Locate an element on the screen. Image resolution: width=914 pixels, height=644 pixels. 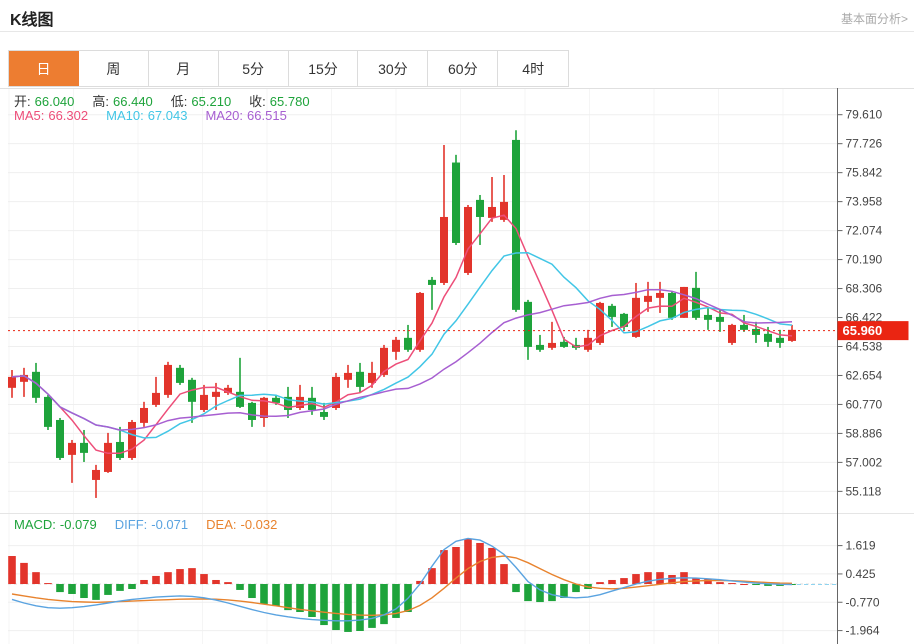
y-axis-label: -1.964 is located at coordinates (863, 631).